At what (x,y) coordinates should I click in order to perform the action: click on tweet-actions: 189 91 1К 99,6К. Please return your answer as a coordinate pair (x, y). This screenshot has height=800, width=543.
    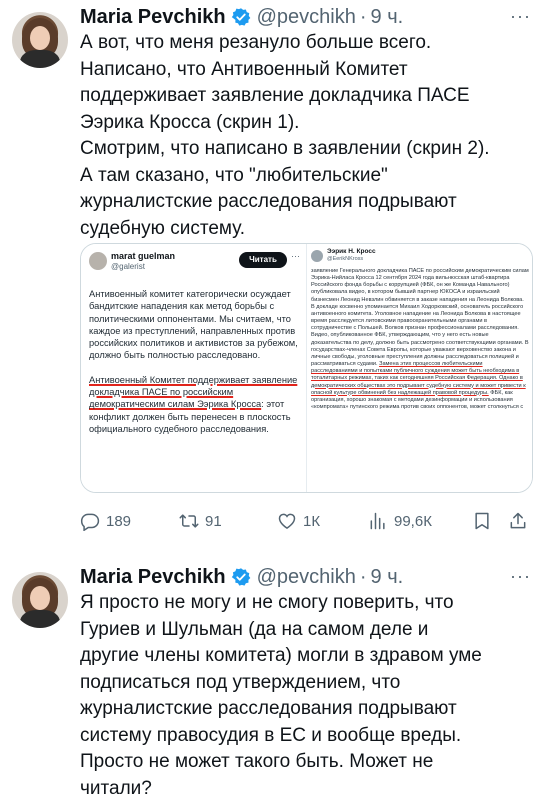
    Looking at the image, I should click on (306, 521).